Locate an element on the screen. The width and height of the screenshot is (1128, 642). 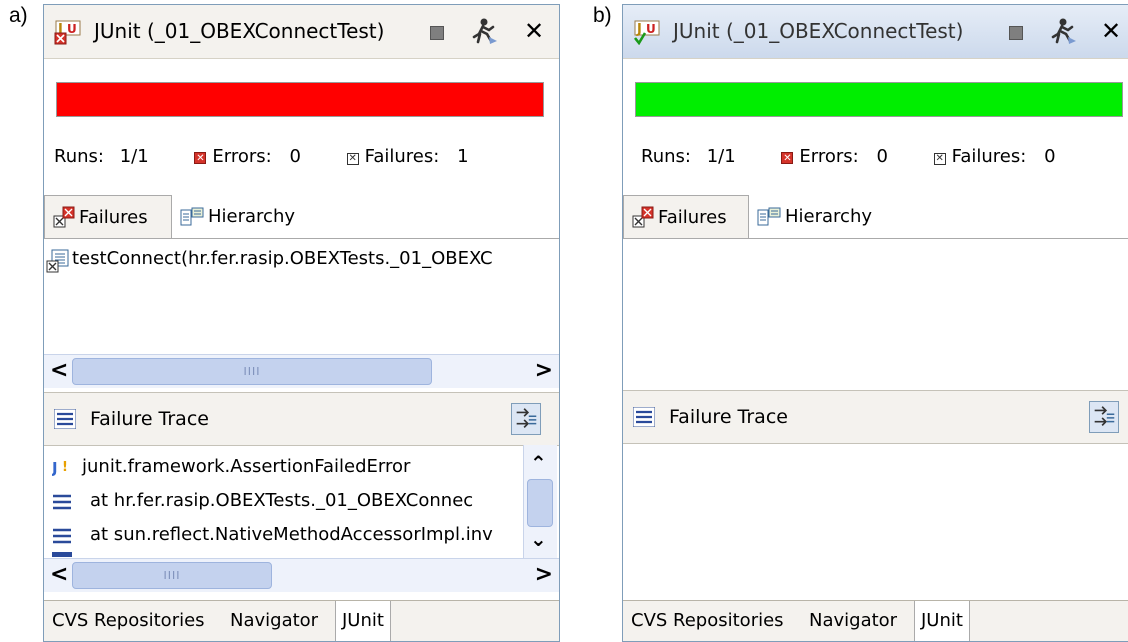
test-counters: Runs: 1/1 ✕ Errors: 0 ✕ Failures: 1 is located at coordinates (261, 156).